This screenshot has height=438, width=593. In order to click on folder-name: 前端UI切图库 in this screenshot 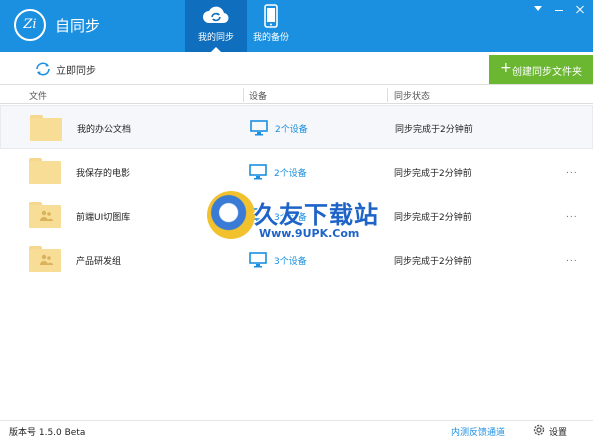, I will do `click(103, 218)`.